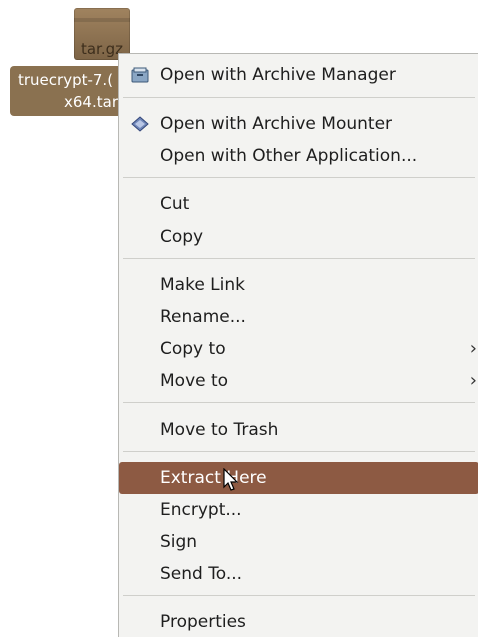  Describe the element at coordinates (182, 237) in the screenshot. I see `menu-item-label: Copy` at that location.